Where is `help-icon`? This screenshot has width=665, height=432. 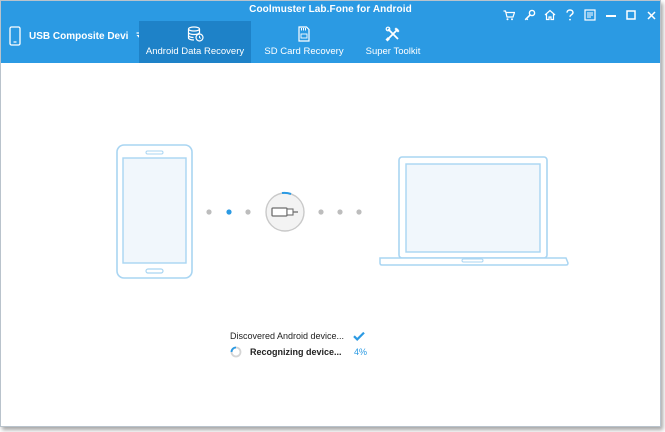
help-icon is located at coordinates (570, 15).